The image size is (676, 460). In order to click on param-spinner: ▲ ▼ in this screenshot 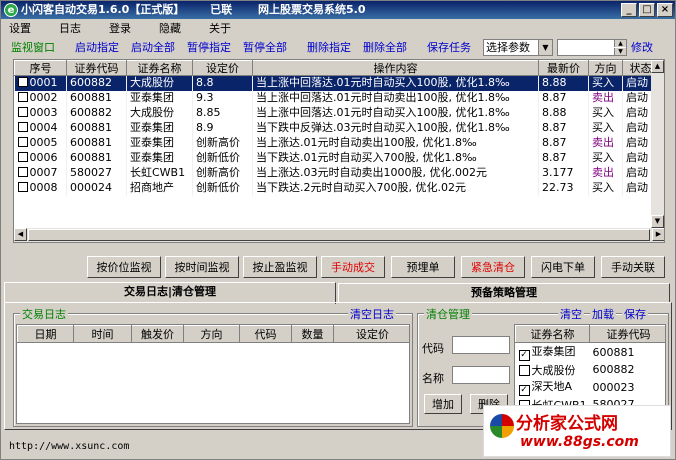, I will do `click(592, 47)`.